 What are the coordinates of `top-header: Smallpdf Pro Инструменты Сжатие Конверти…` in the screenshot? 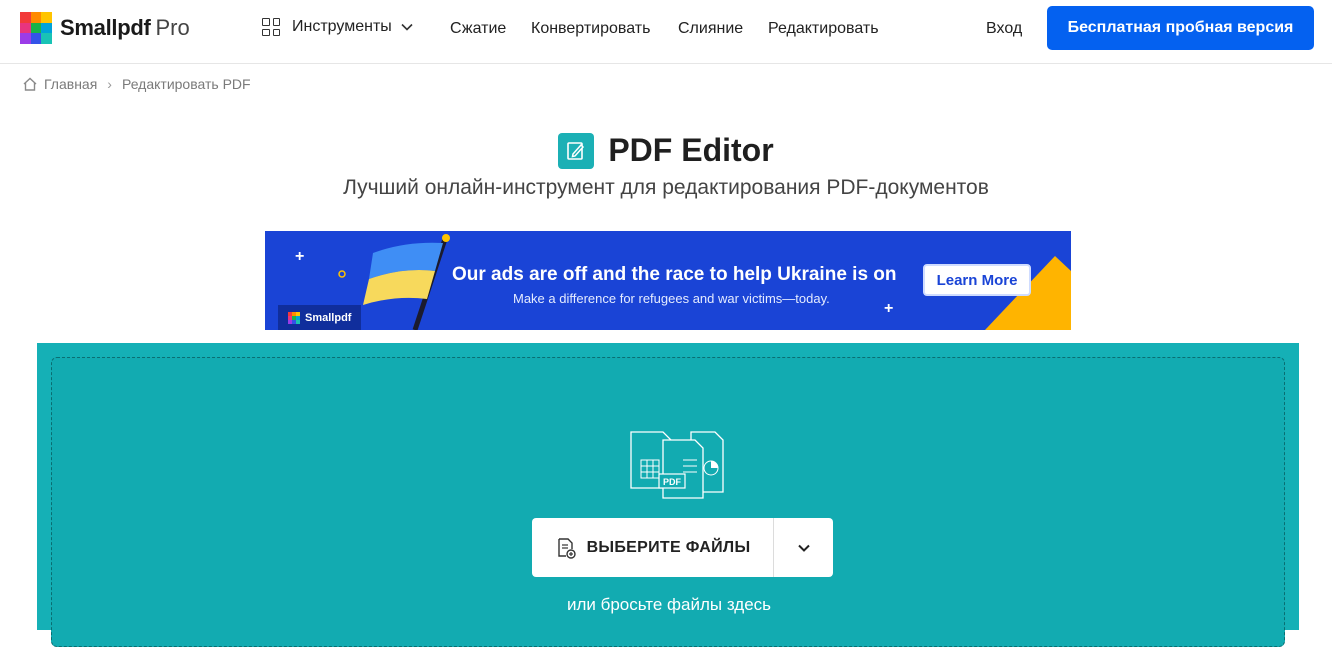 It's located at (666, 32).